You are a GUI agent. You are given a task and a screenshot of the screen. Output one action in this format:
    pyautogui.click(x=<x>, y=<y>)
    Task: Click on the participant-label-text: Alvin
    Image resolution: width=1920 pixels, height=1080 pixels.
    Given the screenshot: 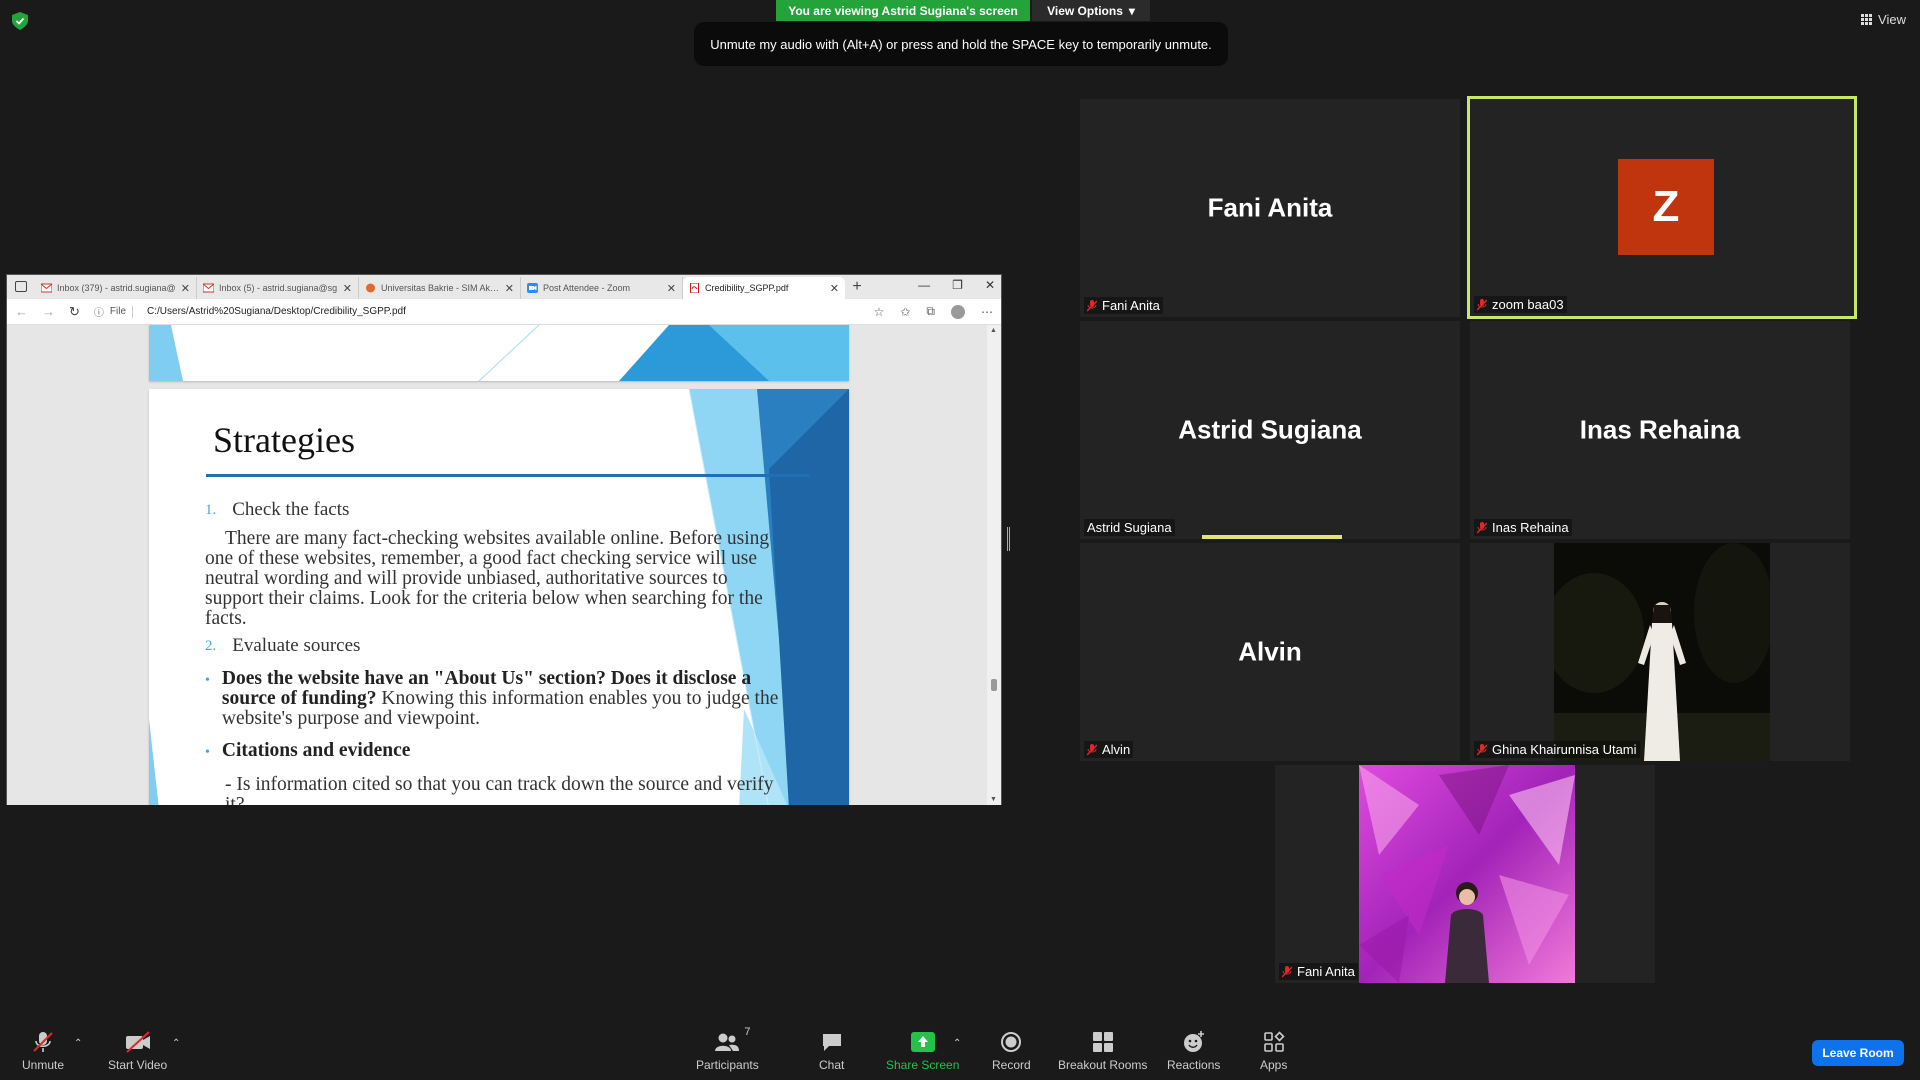 What is the action you would take?
    pyautogui.click(x=1116, y=749)
    